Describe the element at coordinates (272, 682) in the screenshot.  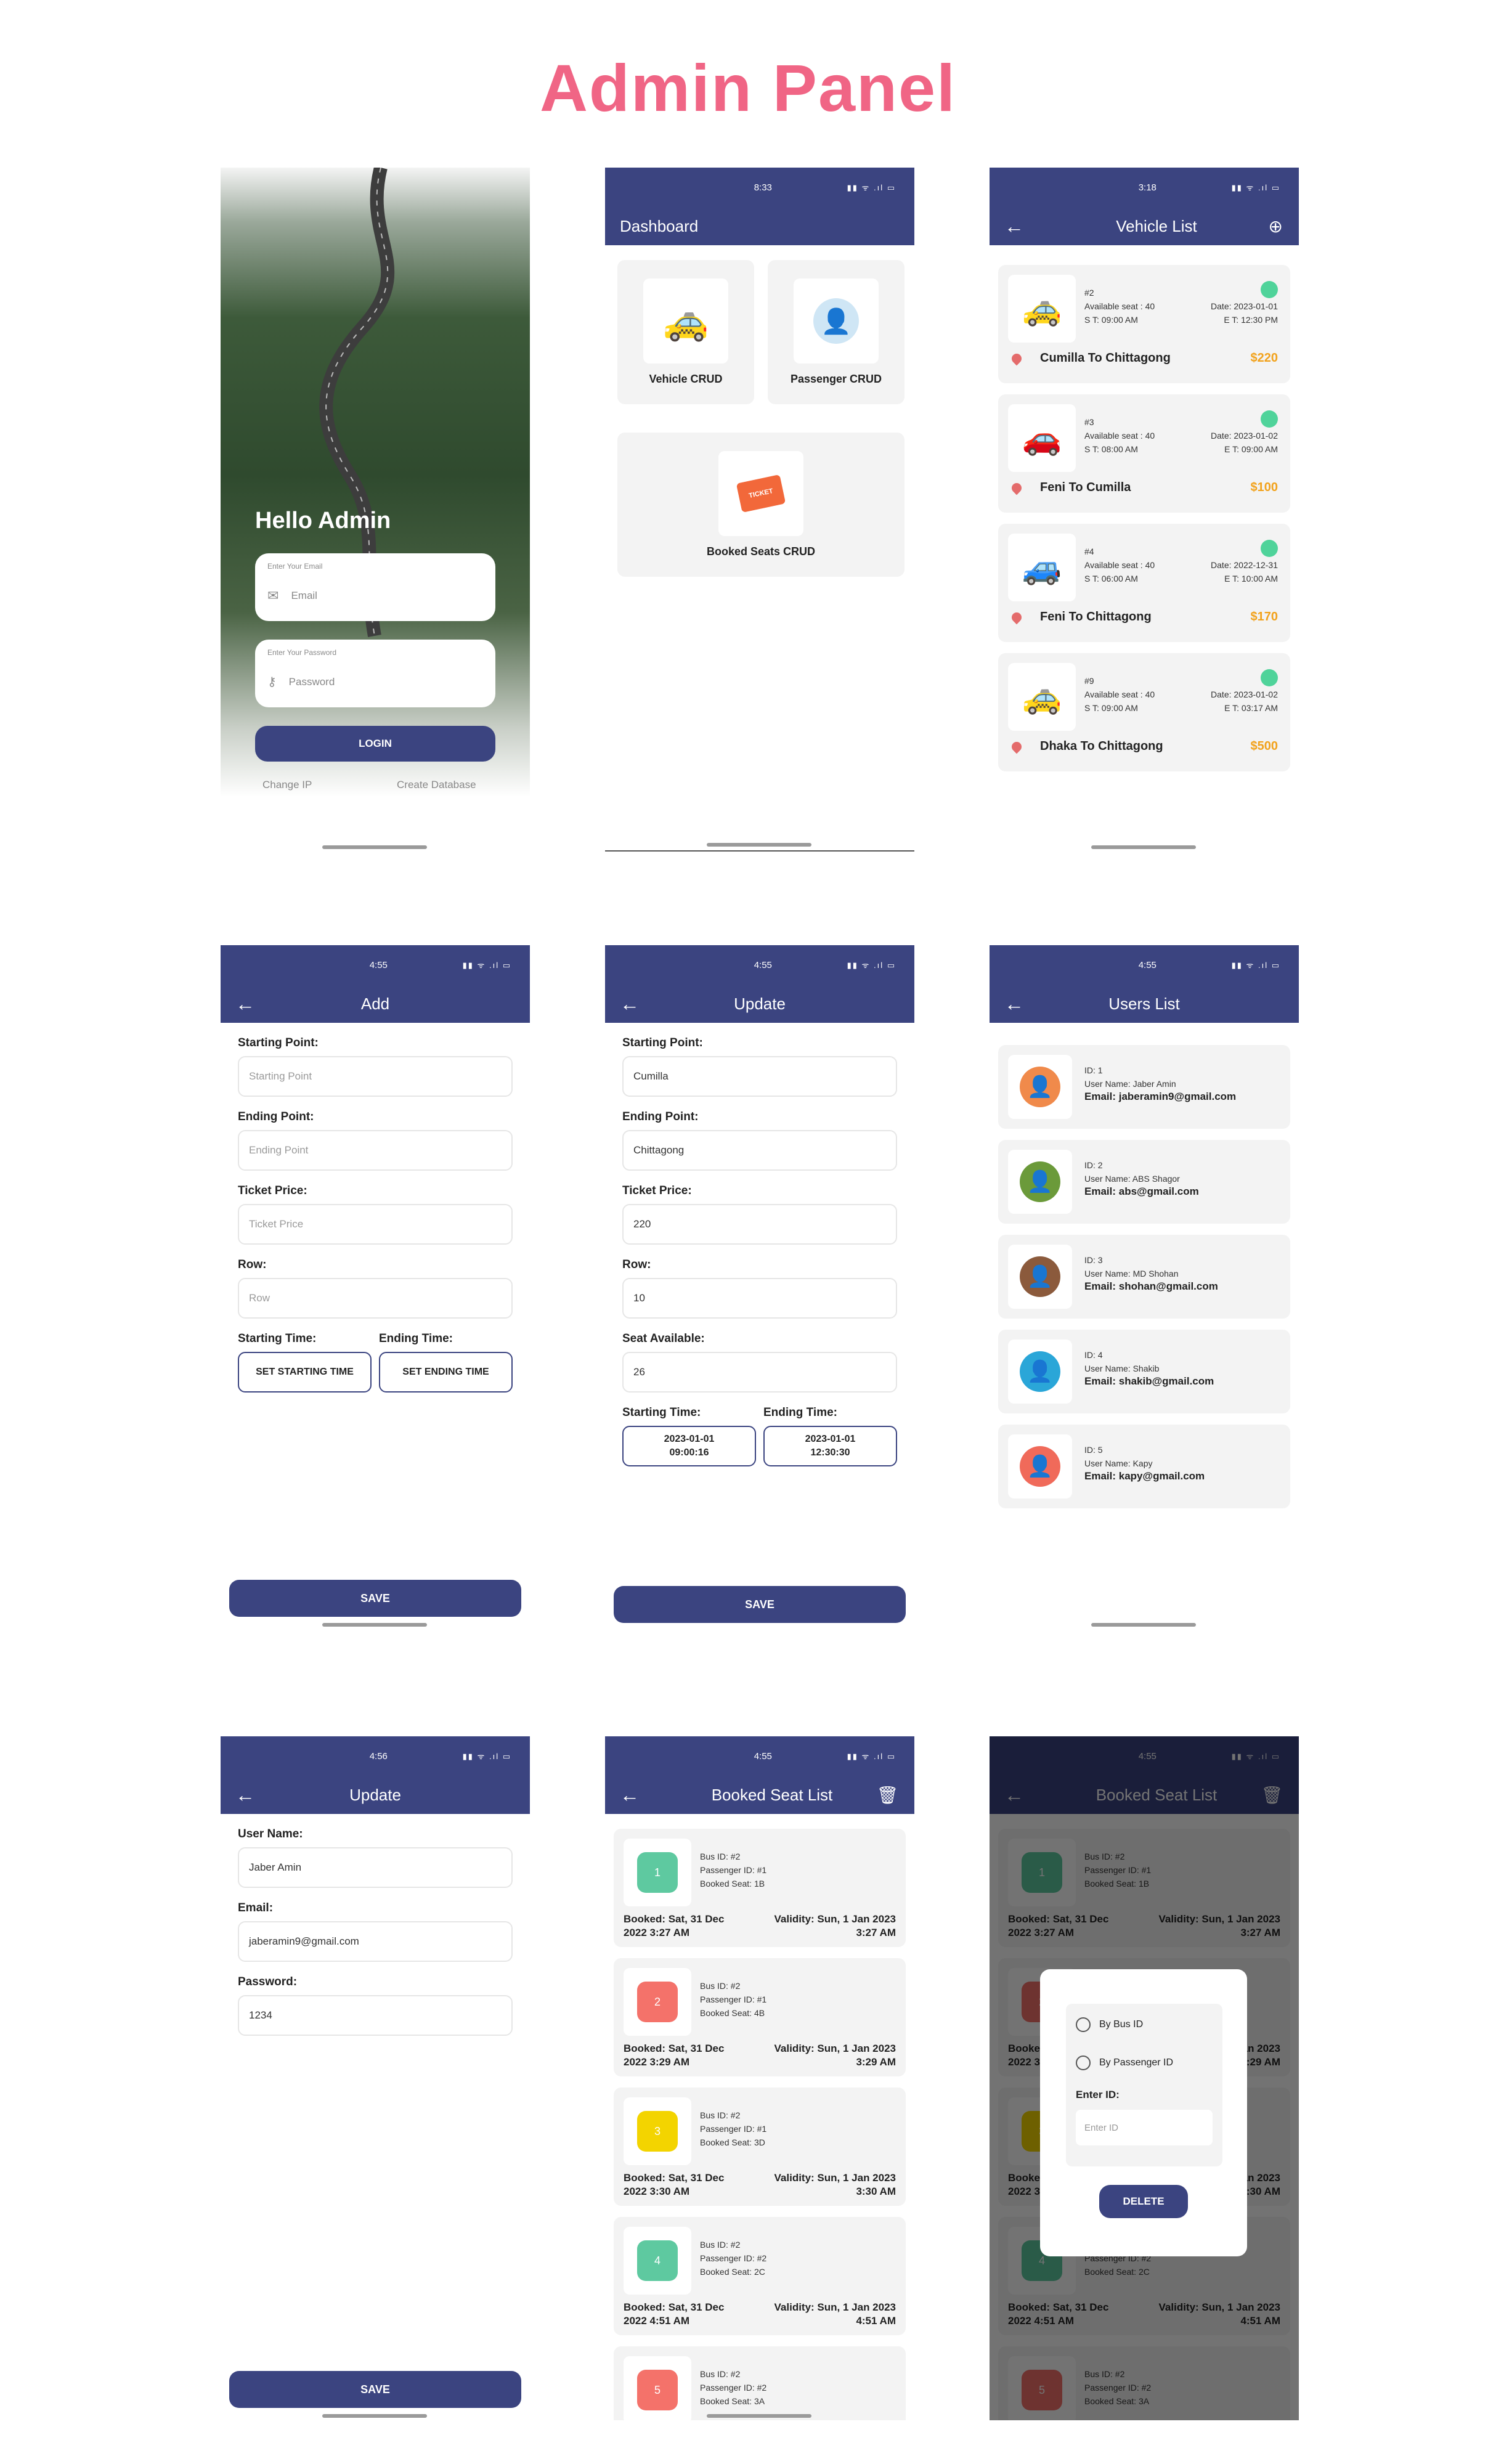
I see `key-icon: ⚷` at that location.